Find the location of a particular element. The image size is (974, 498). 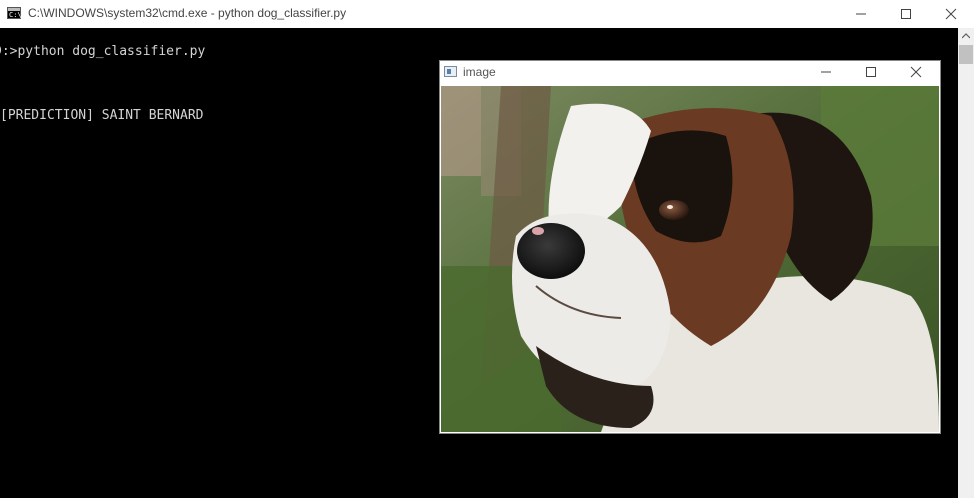

scroll-thumb is located at coordinates (966, 54).